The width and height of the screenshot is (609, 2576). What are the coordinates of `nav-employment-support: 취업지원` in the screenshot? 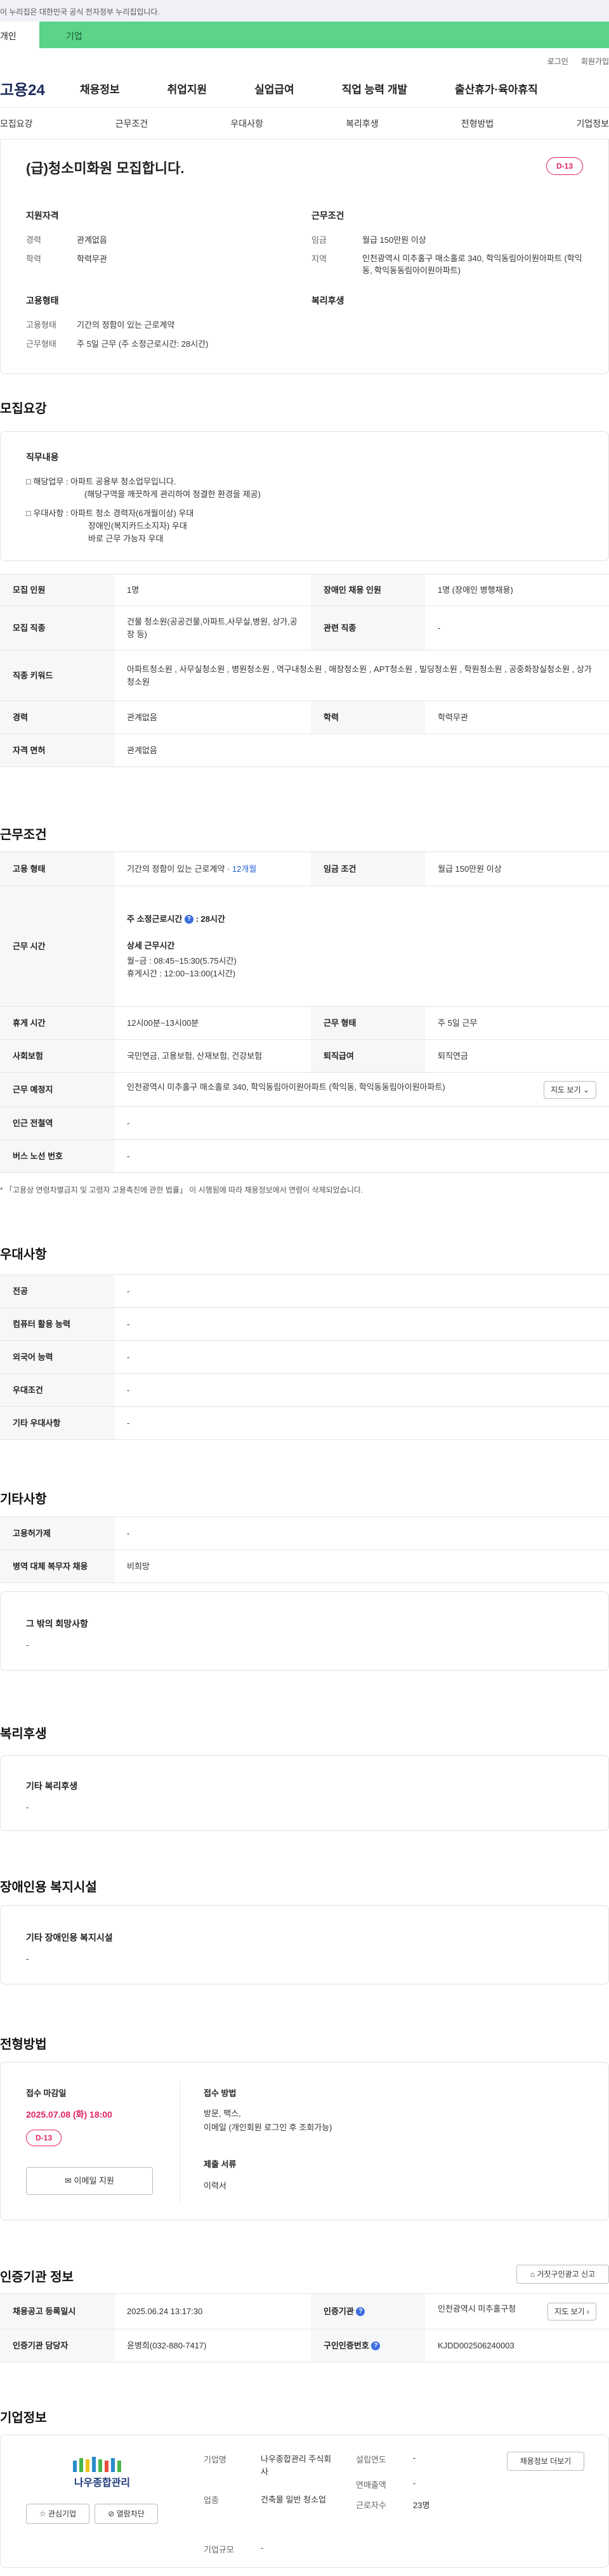 It's located at (187, 88).